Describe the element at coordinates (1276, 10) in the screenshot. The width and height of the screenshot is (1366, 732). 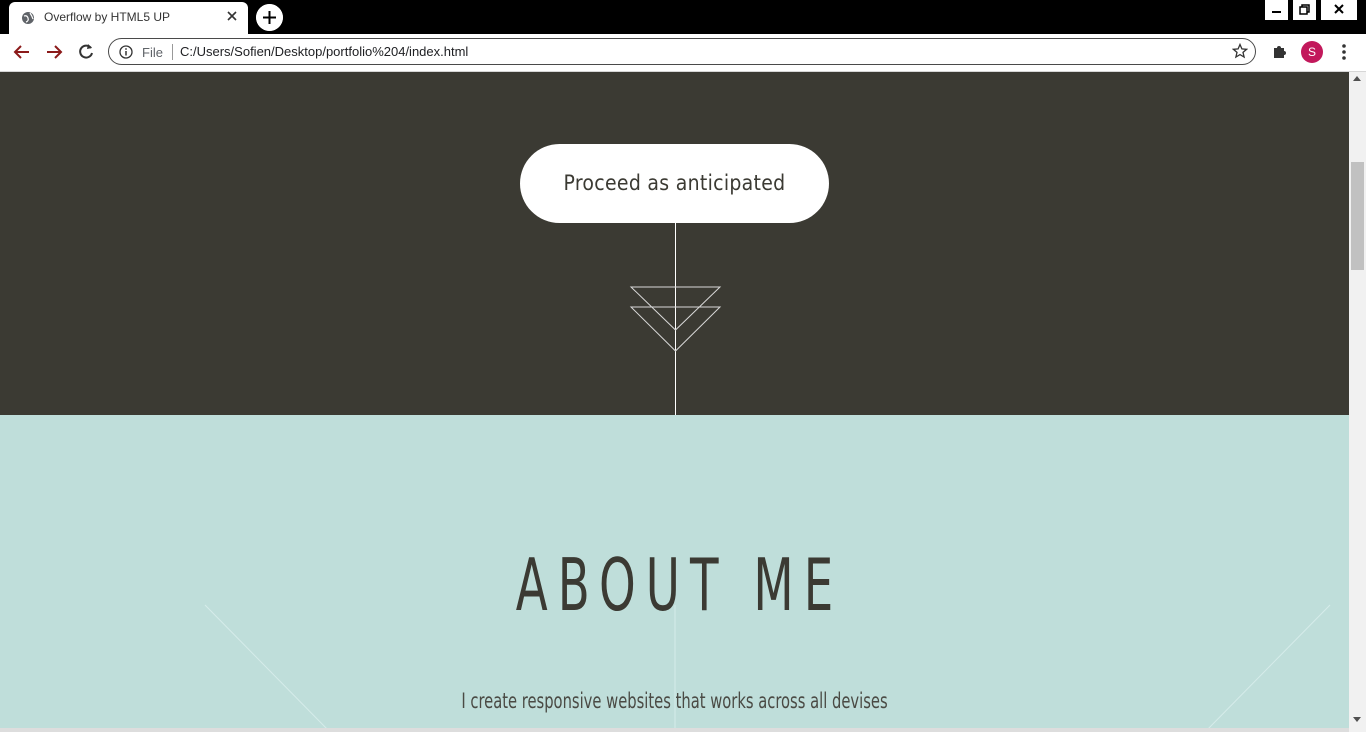
I see `minimize-button` at that location.